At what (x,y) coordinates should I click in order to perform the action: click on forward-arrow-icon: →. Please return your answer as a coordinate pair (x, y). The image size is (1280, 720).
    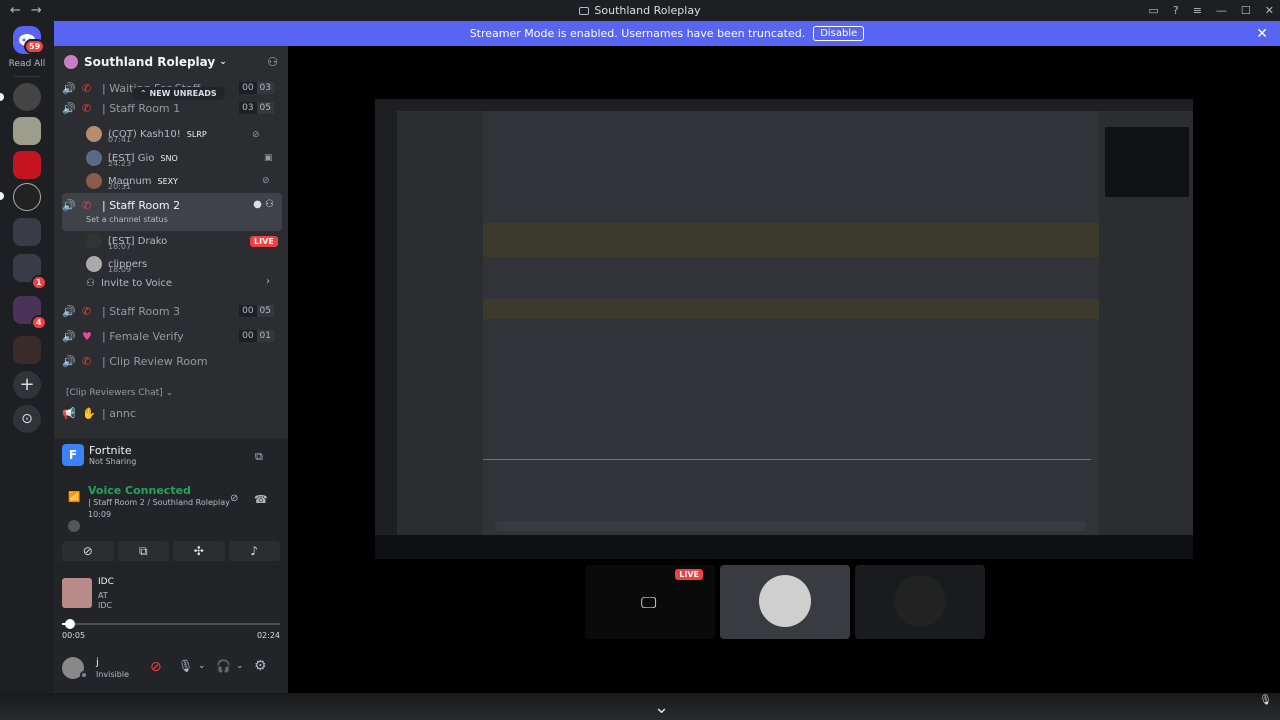
    Looking at the image, I should click on (36, 10).